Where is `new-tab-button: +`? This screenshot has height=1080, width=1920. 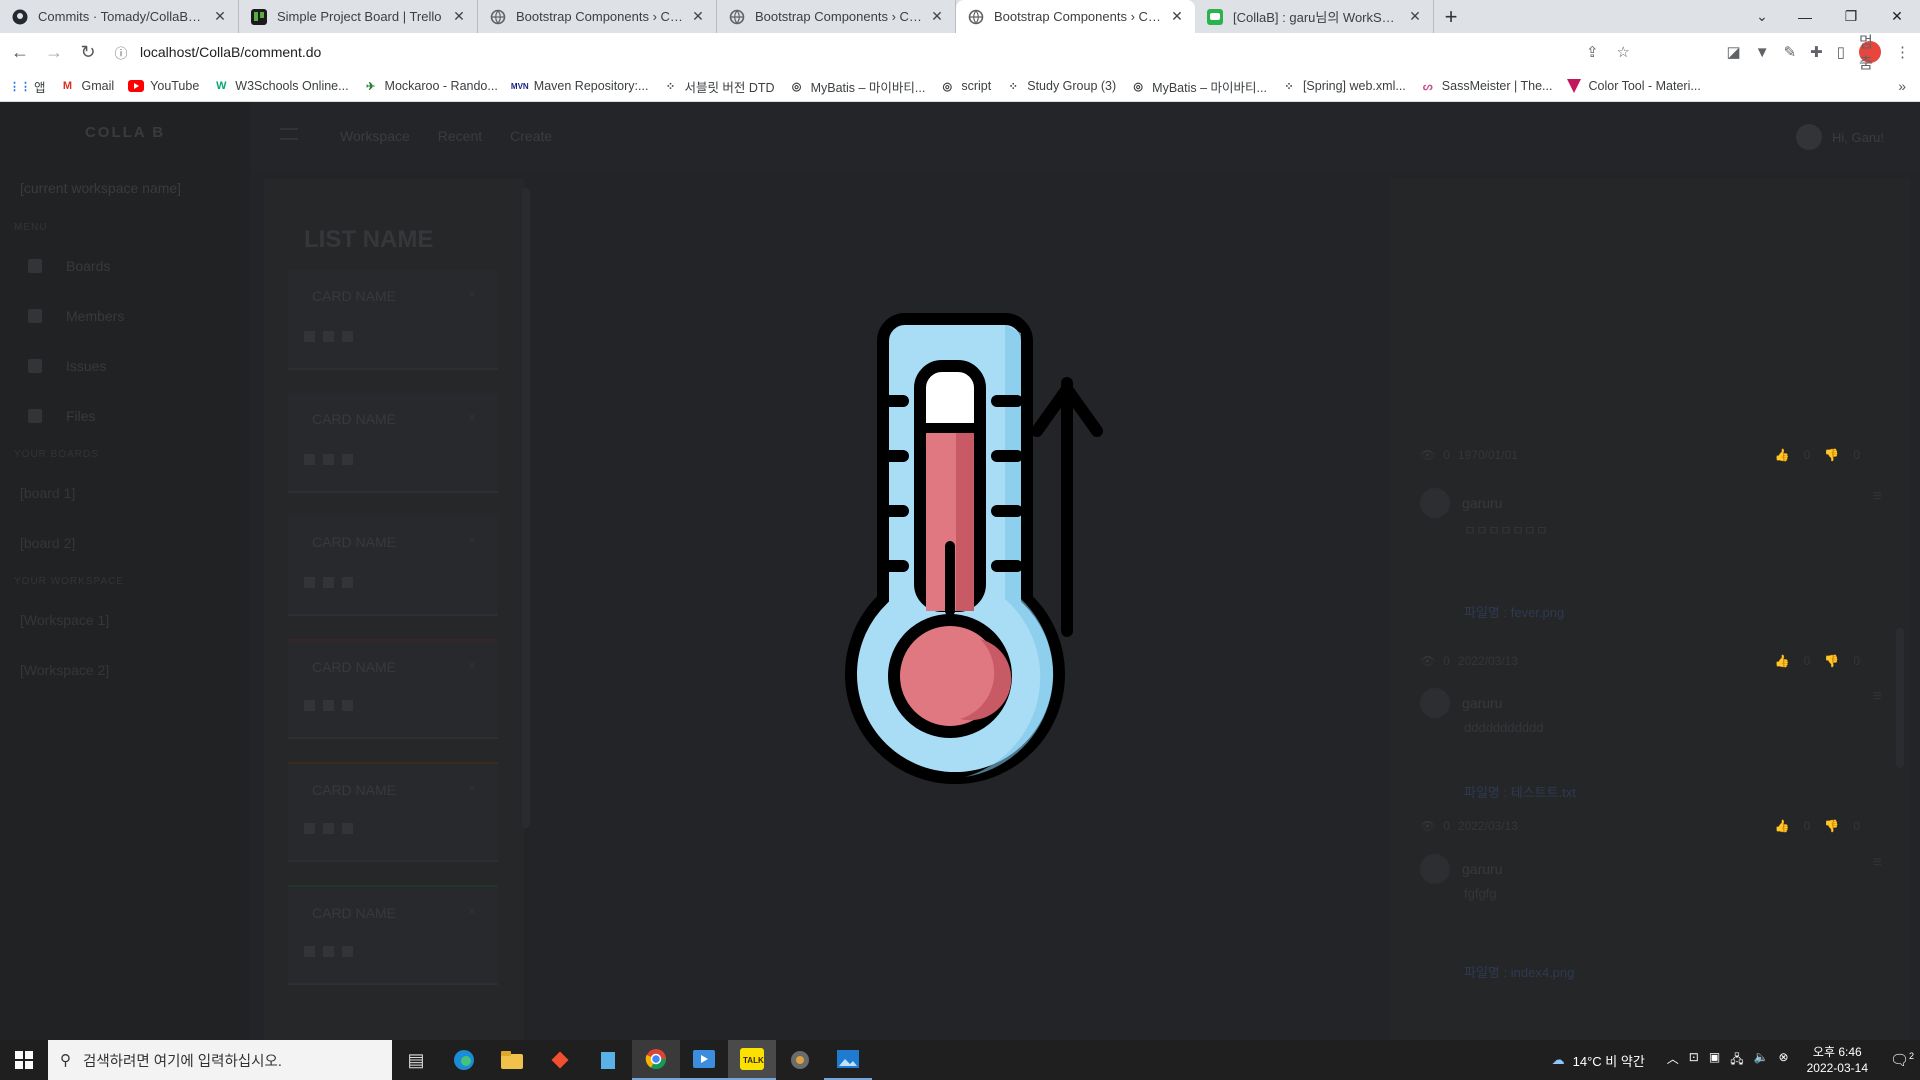
new-tab-button: + is located at coordinates (1451, 16).